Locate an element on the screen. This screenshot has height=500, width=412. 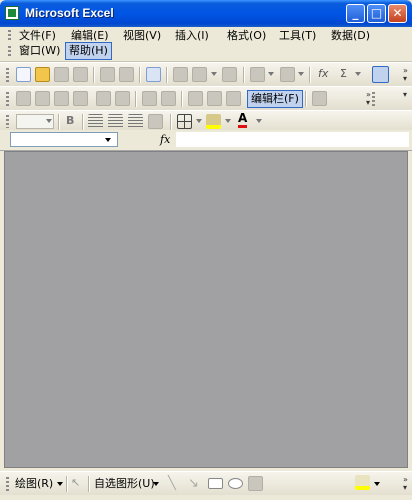
permission-icon is located at coordinates (80, 74).